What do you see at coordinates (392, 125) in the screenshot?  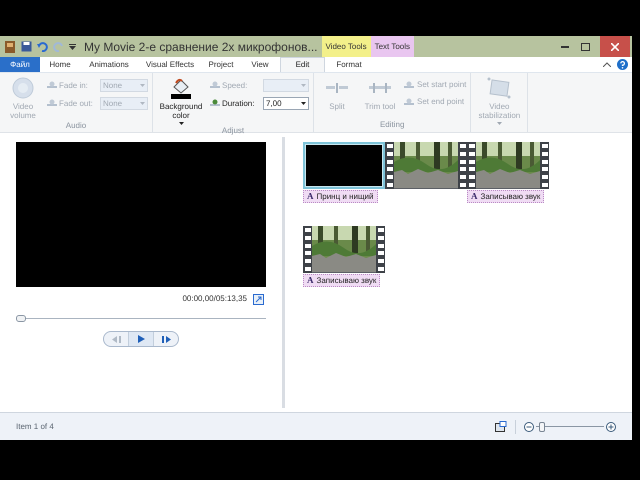 I see `group-label: Editing` at bounding box center [392, 125].